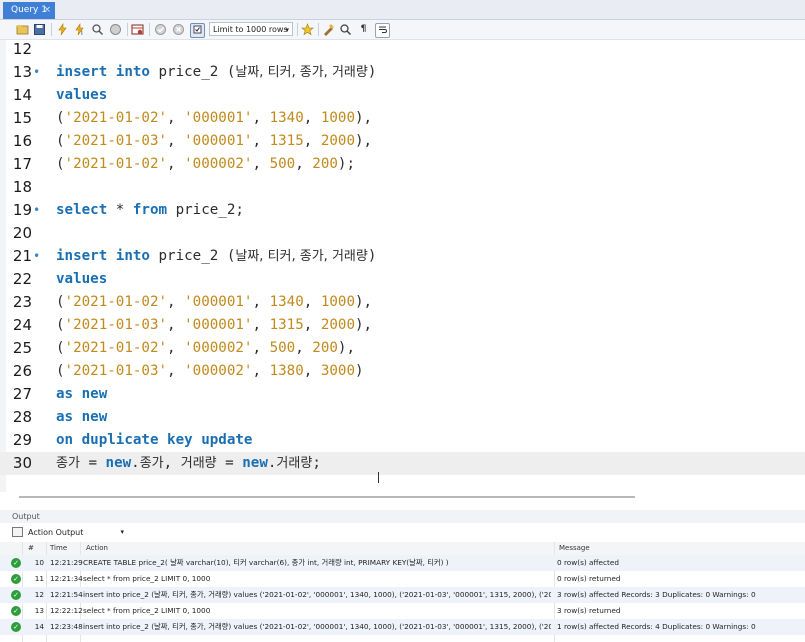 Image resolution: width=805 pixels, height=642 pixels. What do you see at coordinates (345, 29) in the screenshot?
I see `find-icon` at bounding box center [345, 29].